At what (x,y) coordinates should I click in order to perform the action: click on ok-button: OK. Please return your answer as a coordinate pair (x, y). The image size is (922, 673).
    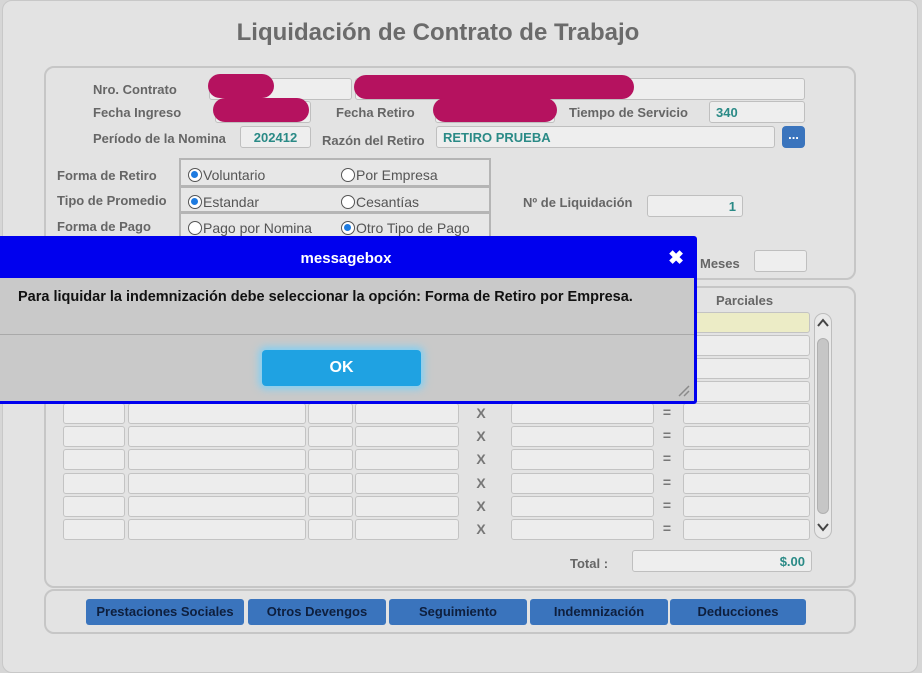
    Looking at the image, I should click on (341, 368).